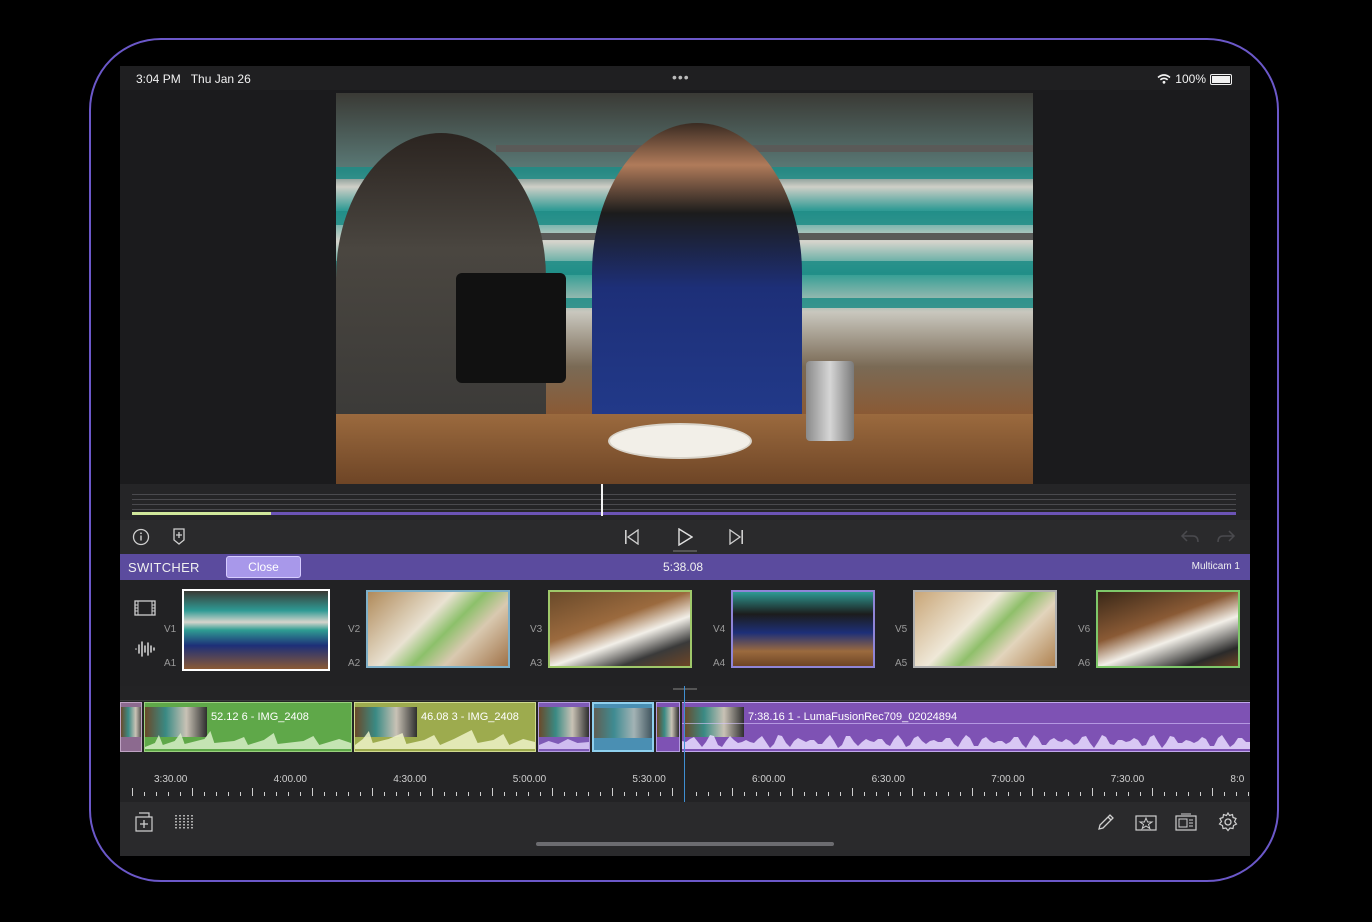 The image size is (1372, 922). What do you see at coordinates (1226, 537) in the screenshot?
I see `redo-icon` at bounding box center [1226, 537].